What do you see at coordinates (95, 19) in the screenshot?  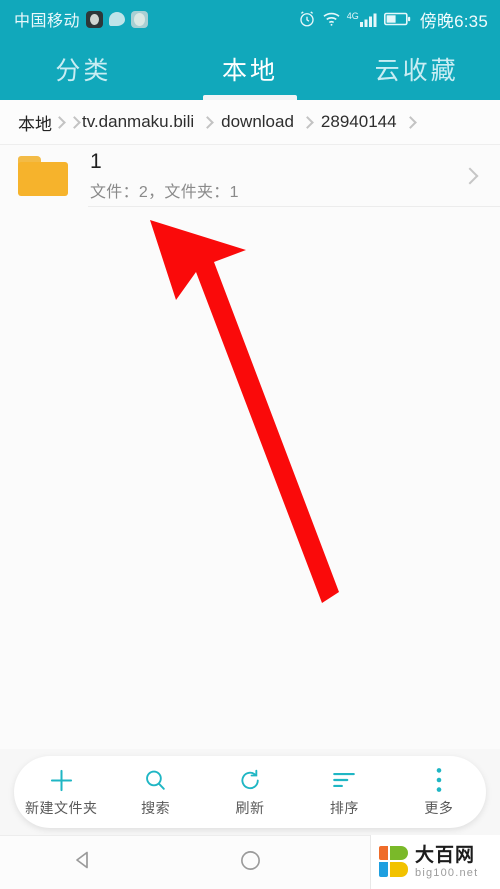 I see `qq-icon` at bounding box center [95, 19].